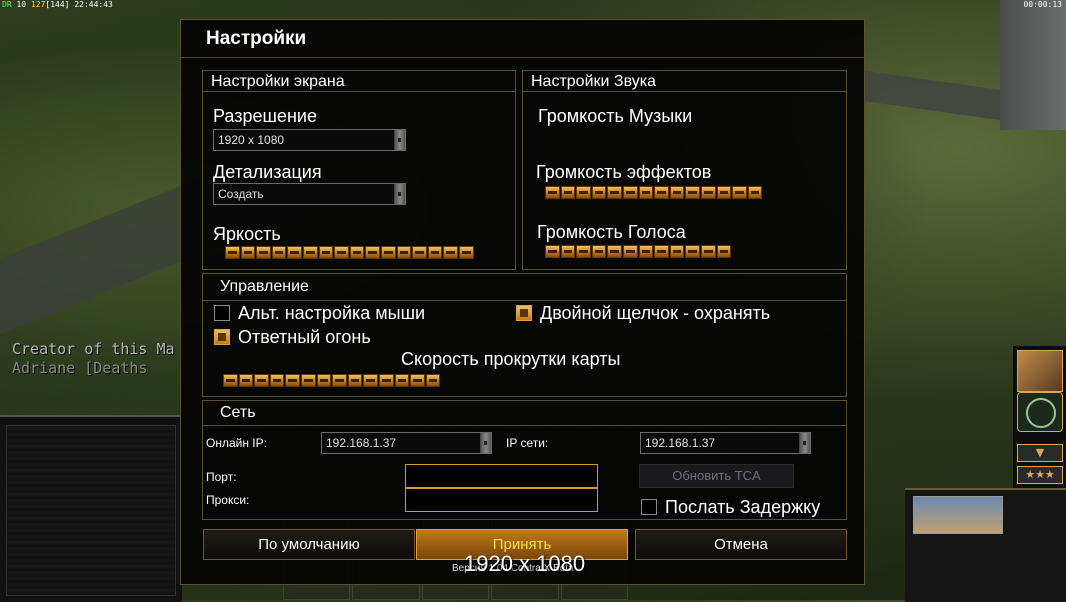 This screenshot has width=1066, height=602. Describe the element at coordinates (222, 313) in the screenshot. I see `alt-mouse-checkbox` at that location.